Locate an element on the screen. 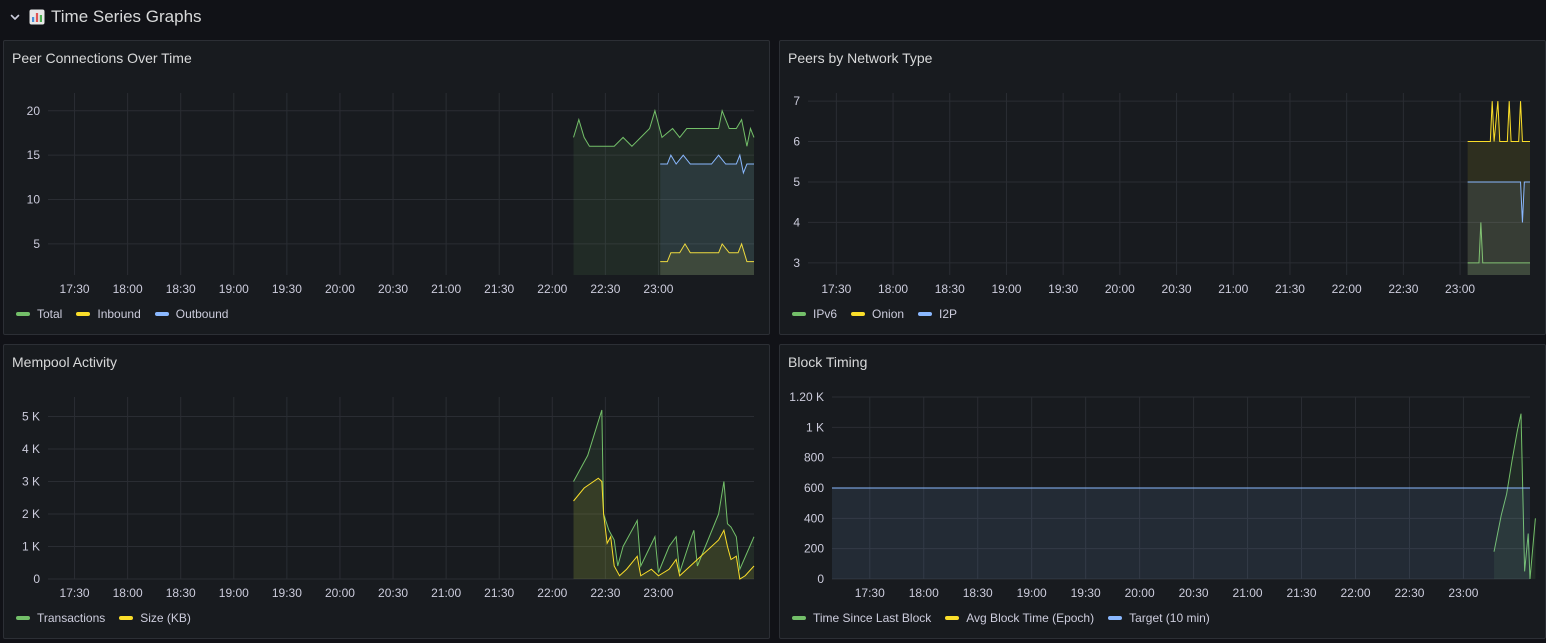  y-tick-label: 5 K is located at coordinates (31, 417).